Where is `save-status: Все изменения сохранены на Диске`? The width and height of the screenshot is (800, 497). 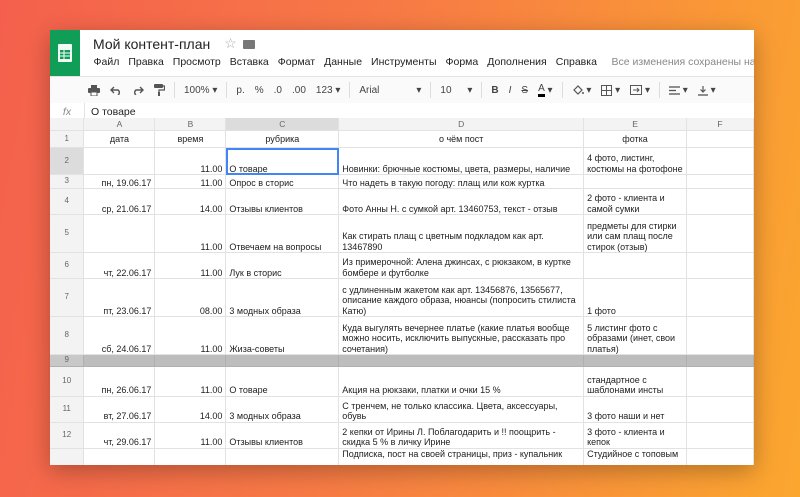 save-status: Все изменения сохранены на Диске is located at coordinates (677, 62).